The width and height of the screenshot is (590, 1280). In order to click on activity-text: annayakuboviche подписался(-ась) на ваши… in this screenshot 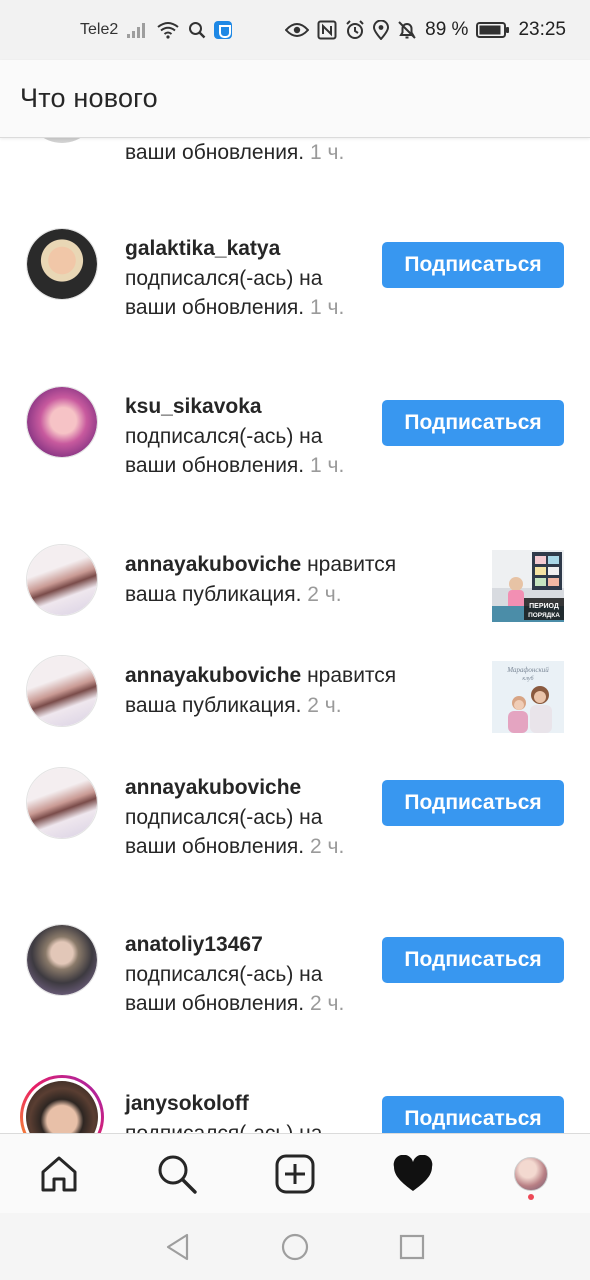, I will do `click(245, 817)`.